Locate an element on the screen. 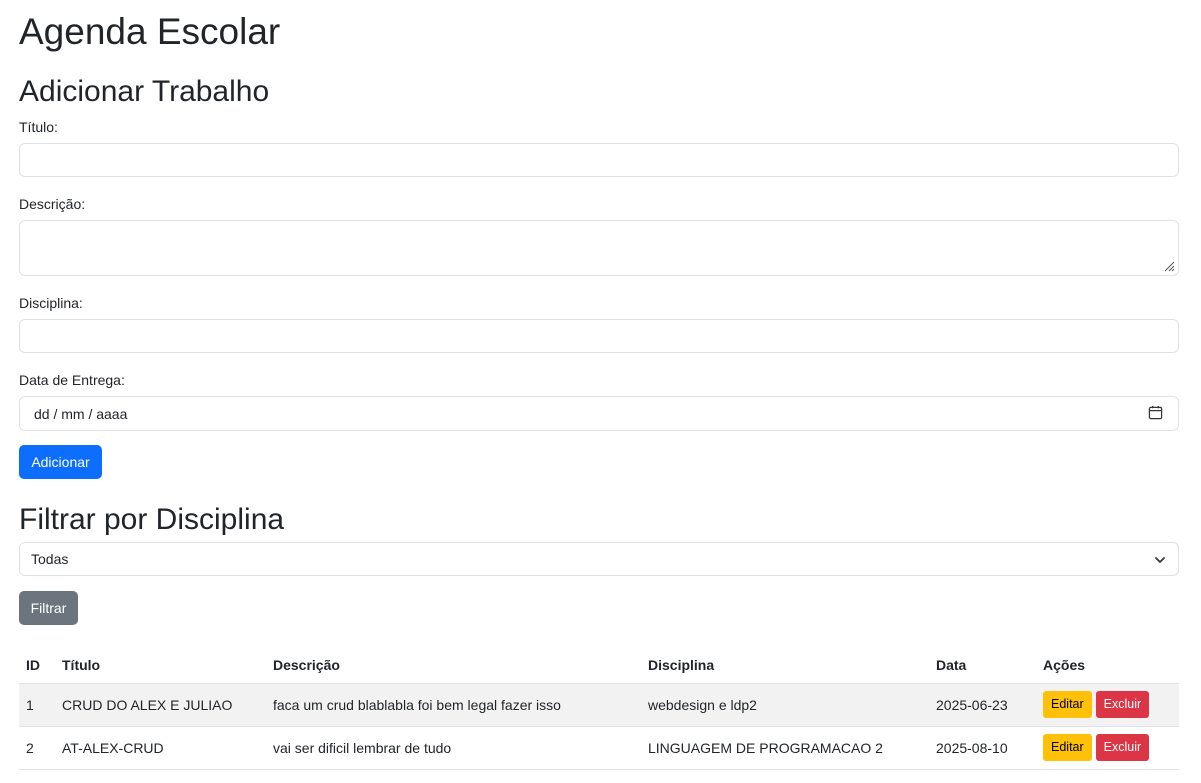 This screenshot has width=1201, height=783. header-date: Data is located at coordinates (982, 665).